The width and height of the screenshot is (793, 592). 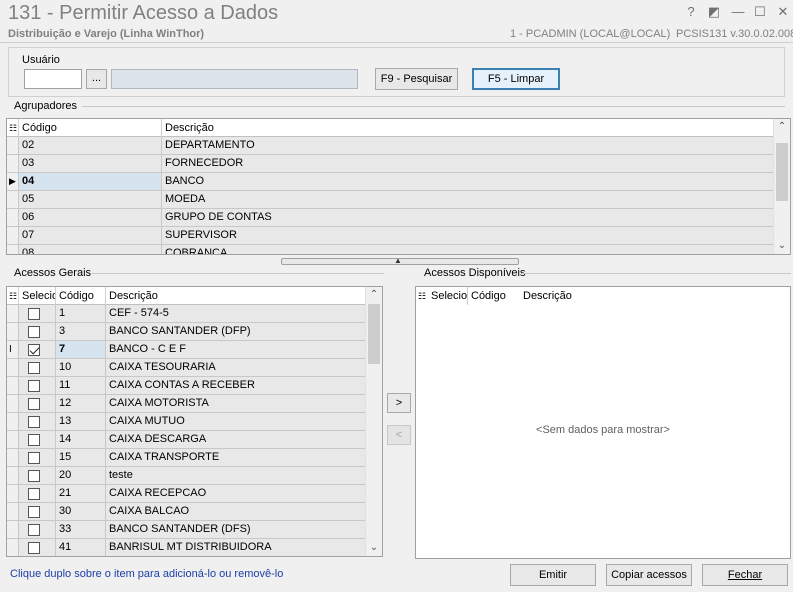 I want to click on cell-code: 30, so click(x=81, y=512).